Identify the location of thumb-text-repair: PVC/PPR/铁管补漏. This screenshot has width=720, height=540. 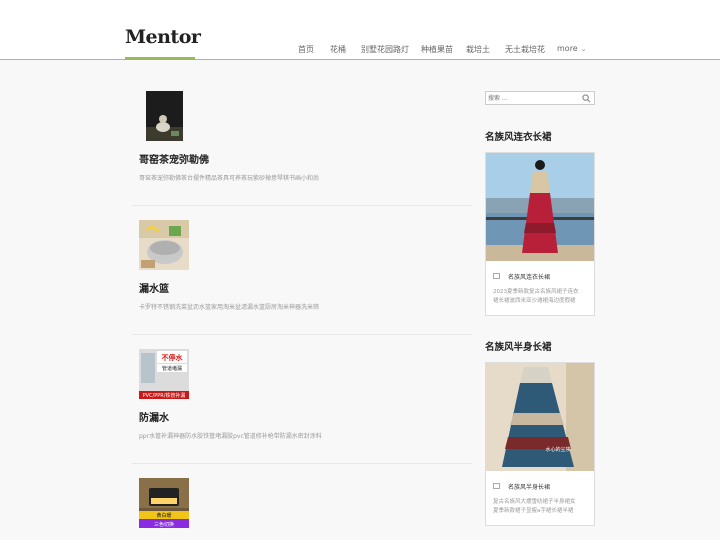
(164, 395).